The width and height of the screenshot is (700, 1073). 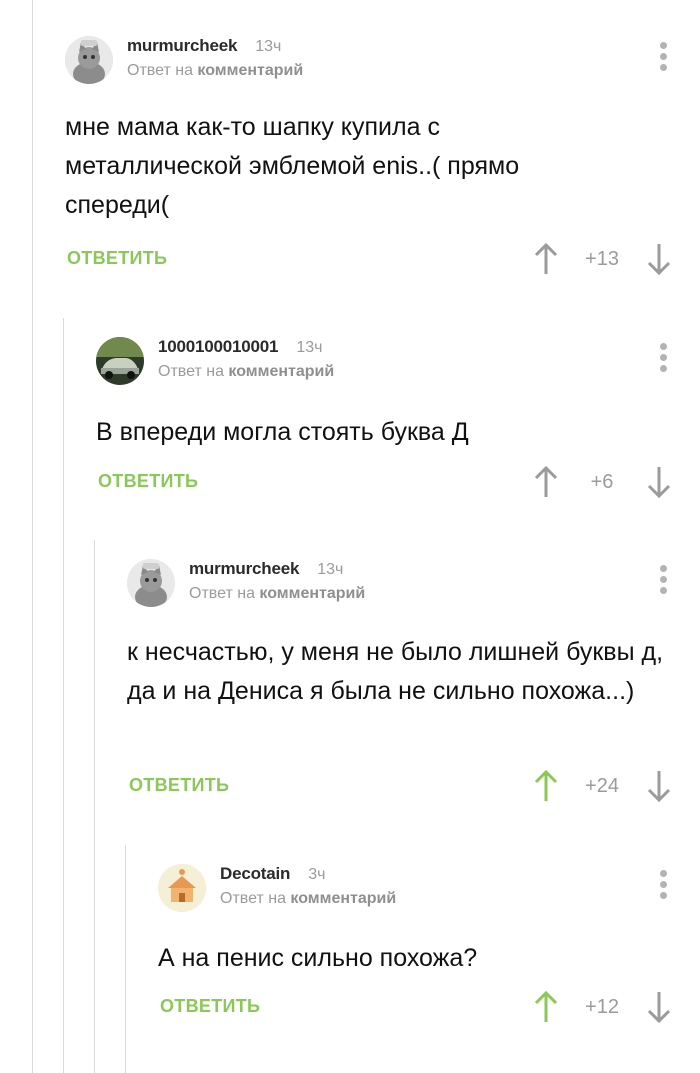 What do you see at coordinates (602, 482) in the screenshot?
I see `rating: +6` at bounding box center [602, 482].